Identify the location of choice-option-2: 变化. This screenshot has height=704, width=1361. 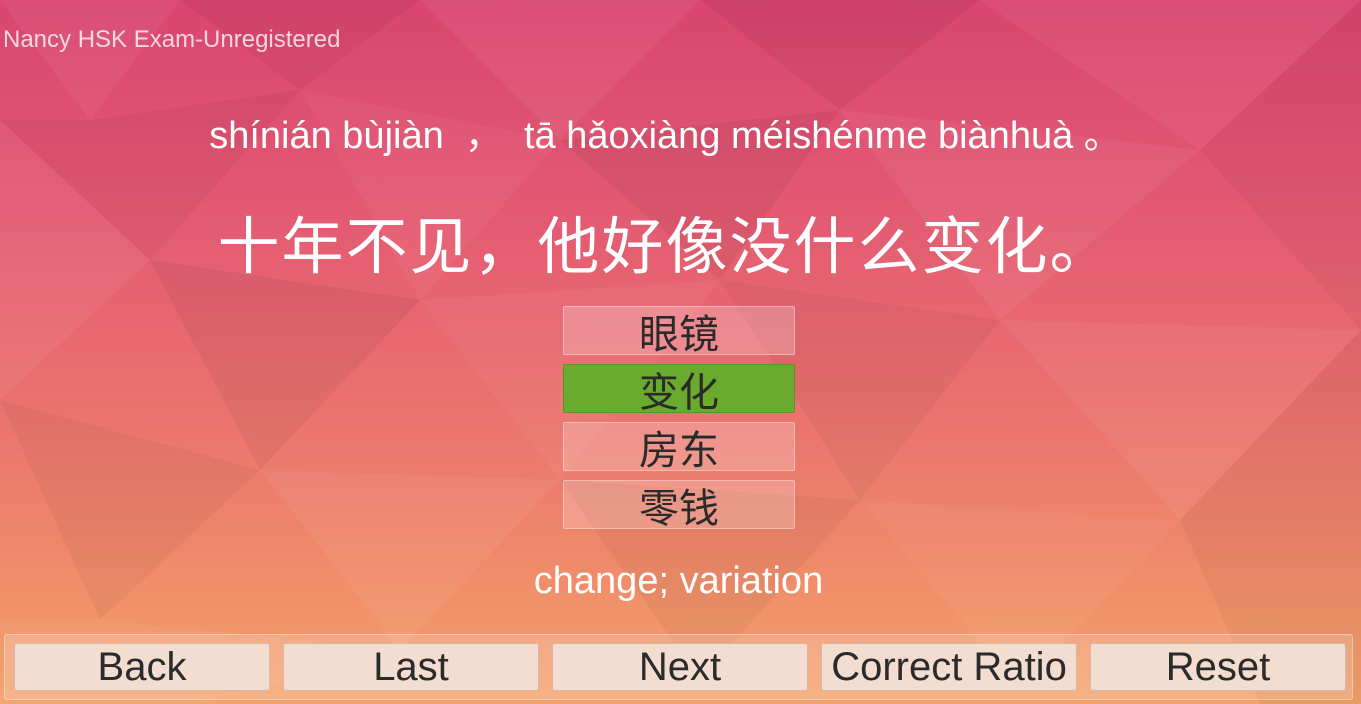
(679, 389).